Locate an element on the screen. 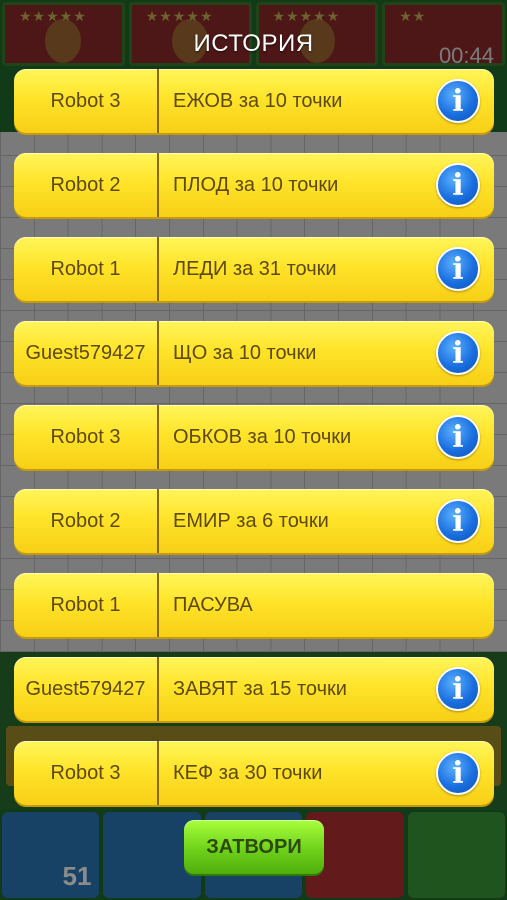  history-row: Guest579427 ЩО за 10 точки i is located at coordinates (254, 353).